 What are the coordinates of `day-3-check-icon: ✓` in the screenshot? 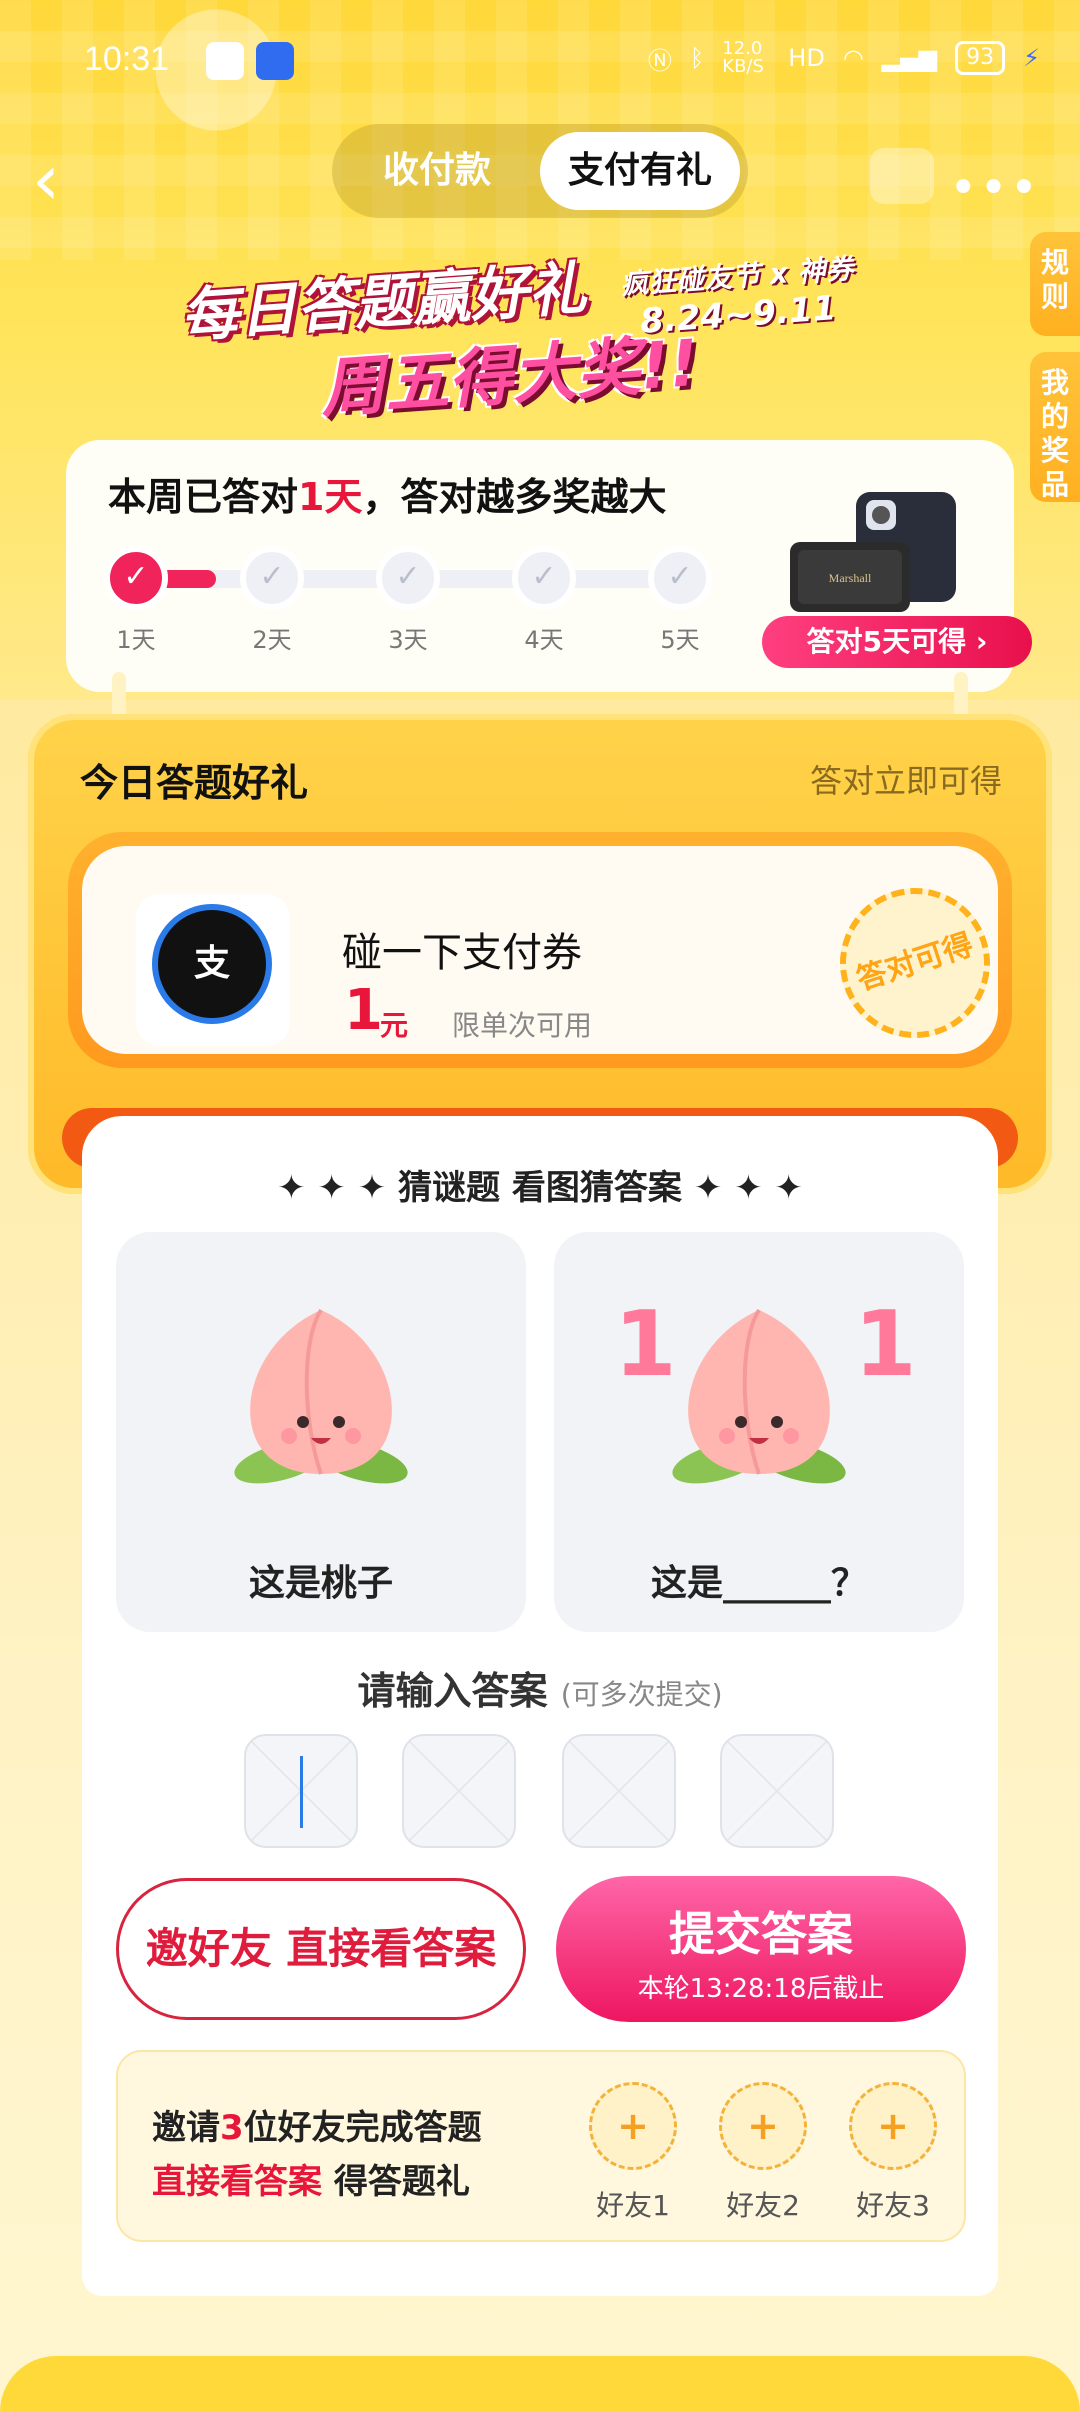 It's located at (408, 578).